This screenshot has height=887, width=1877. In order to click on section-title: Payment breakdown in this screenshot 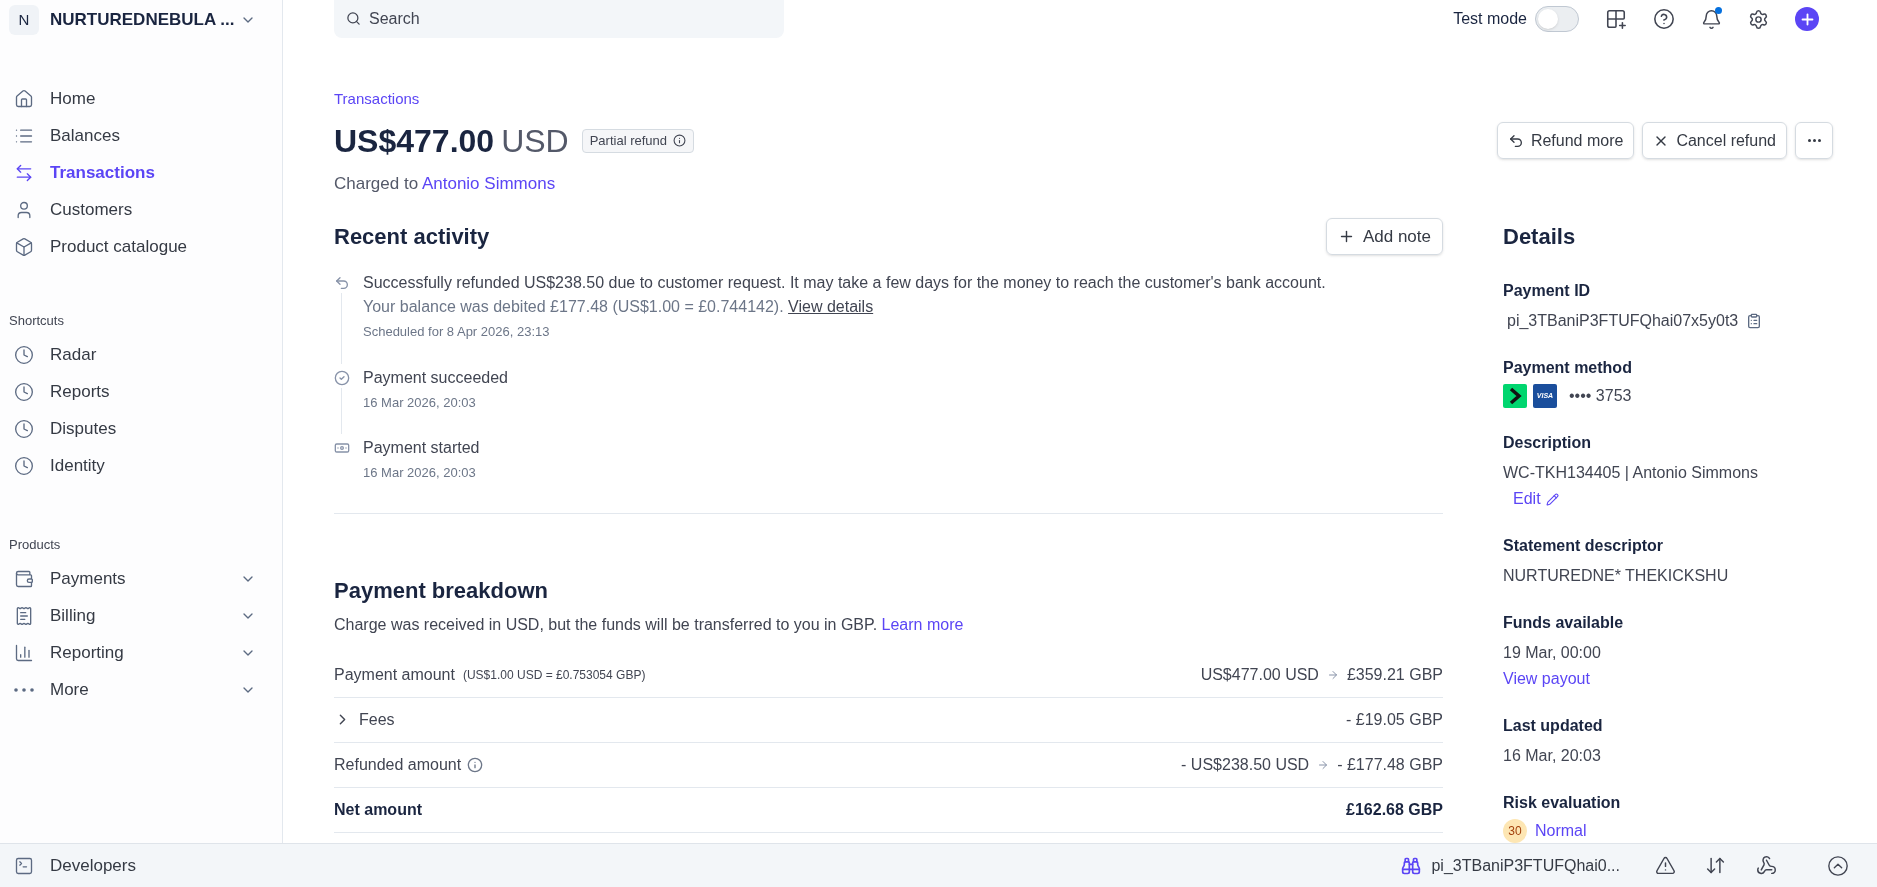, I will do `click(441, 590)`.